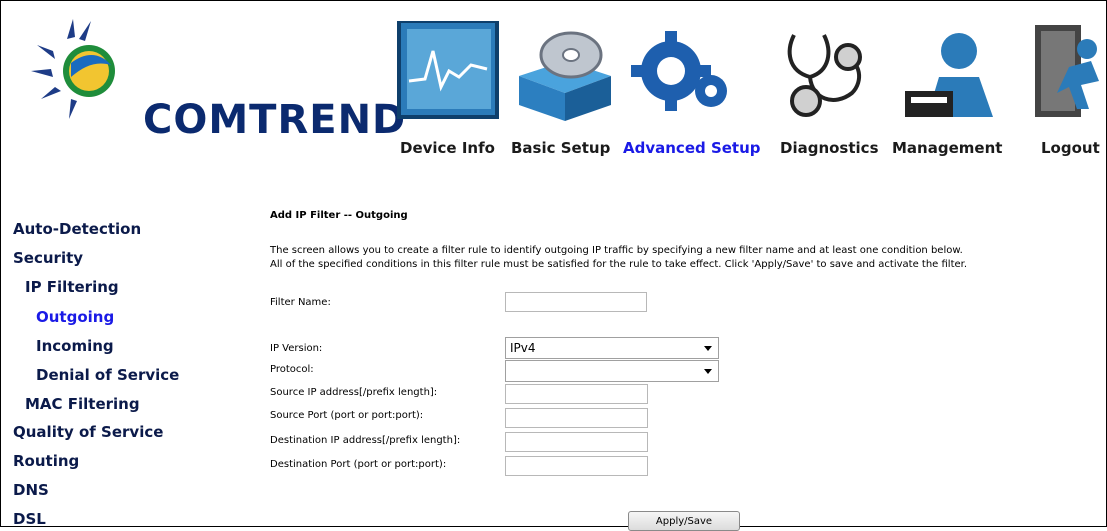  I want to click on nav-advanced-setup: Advanced Setup, so click(692, 148).